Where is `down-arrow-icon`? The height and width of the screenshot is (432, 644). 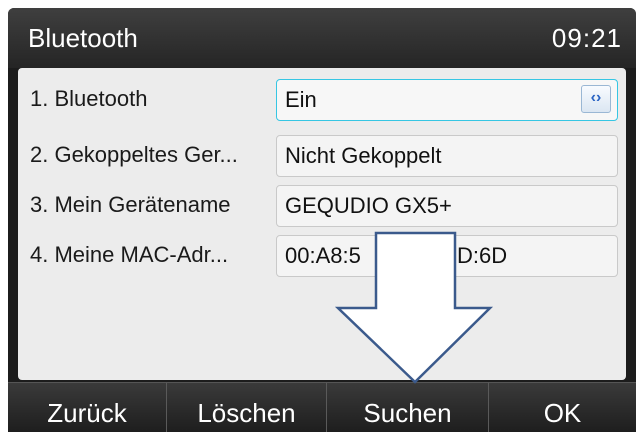
down-arrow-icon is located at coordinates (414, 307).